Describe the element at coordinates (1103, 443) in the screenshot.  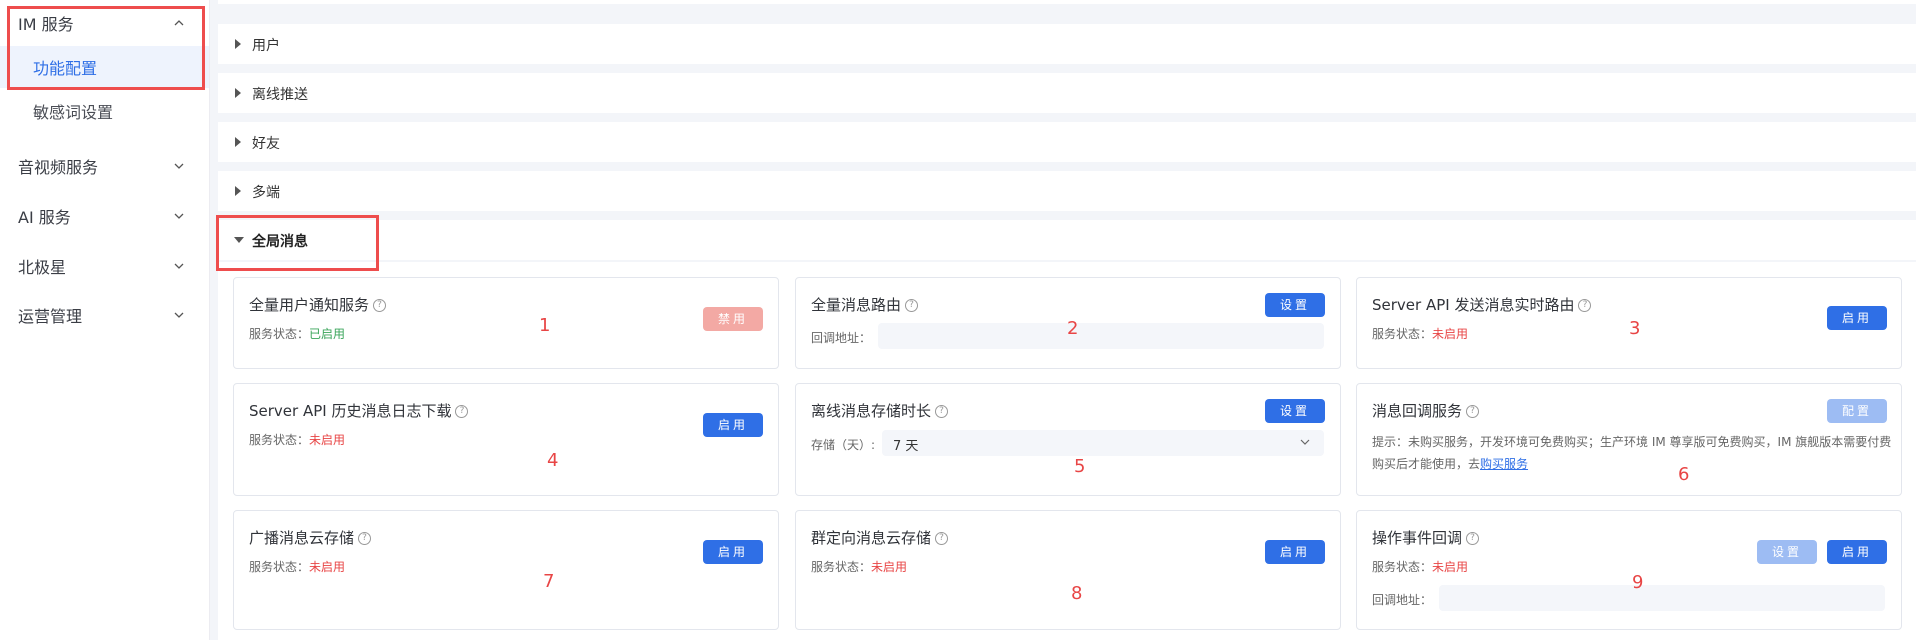
I see `storage-days-select: 7 天` at that location.